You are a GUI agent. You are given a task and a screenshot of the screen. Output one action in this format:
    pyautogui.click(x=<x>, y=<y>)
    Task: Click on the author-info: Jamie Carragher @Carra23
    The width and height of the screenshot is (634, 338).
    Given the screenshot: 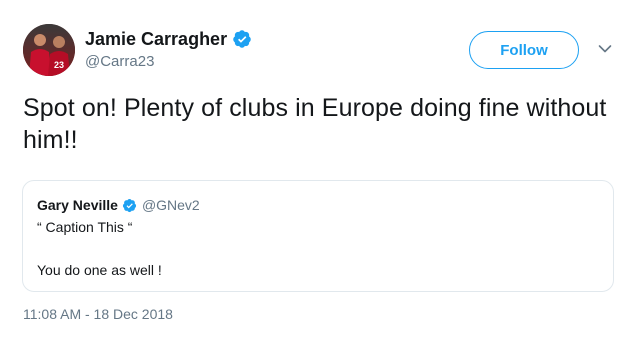 What is the action you would take?
    pyautogui.click(x=168, y=49)
    